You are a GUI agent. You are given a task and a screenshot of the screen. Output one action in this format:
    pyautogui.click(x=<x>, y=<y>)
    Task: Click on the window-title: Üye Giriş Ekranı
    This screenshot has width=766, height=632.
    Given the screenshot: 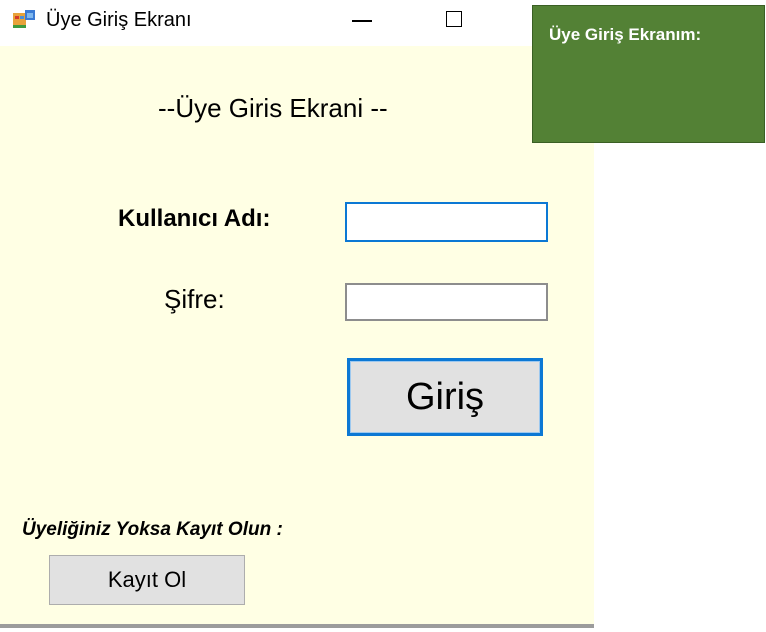 What is the action you would take?
    pyautogui.click(x=119, y=20)
    